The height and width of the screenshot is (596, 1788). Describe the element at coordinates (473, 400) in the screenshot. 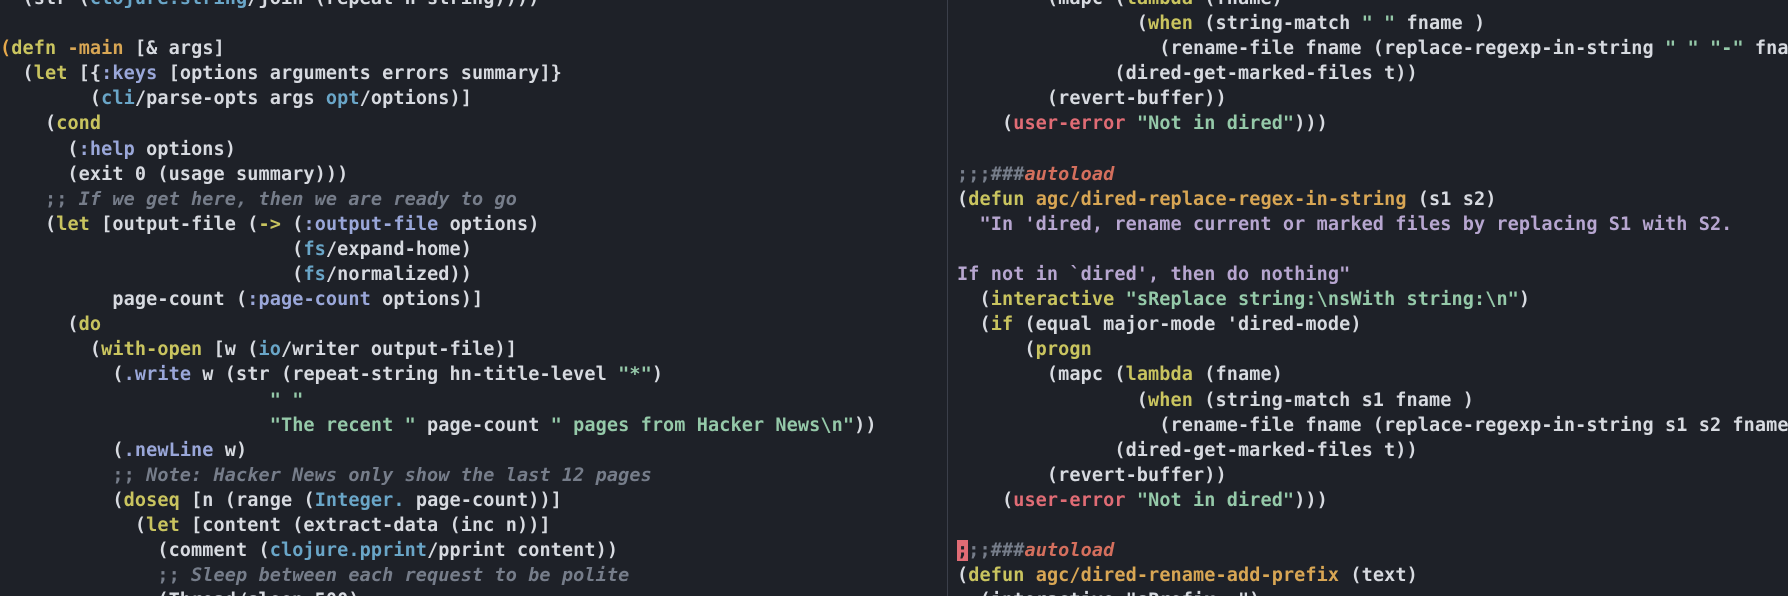

I see `code-line: " "` at that location.